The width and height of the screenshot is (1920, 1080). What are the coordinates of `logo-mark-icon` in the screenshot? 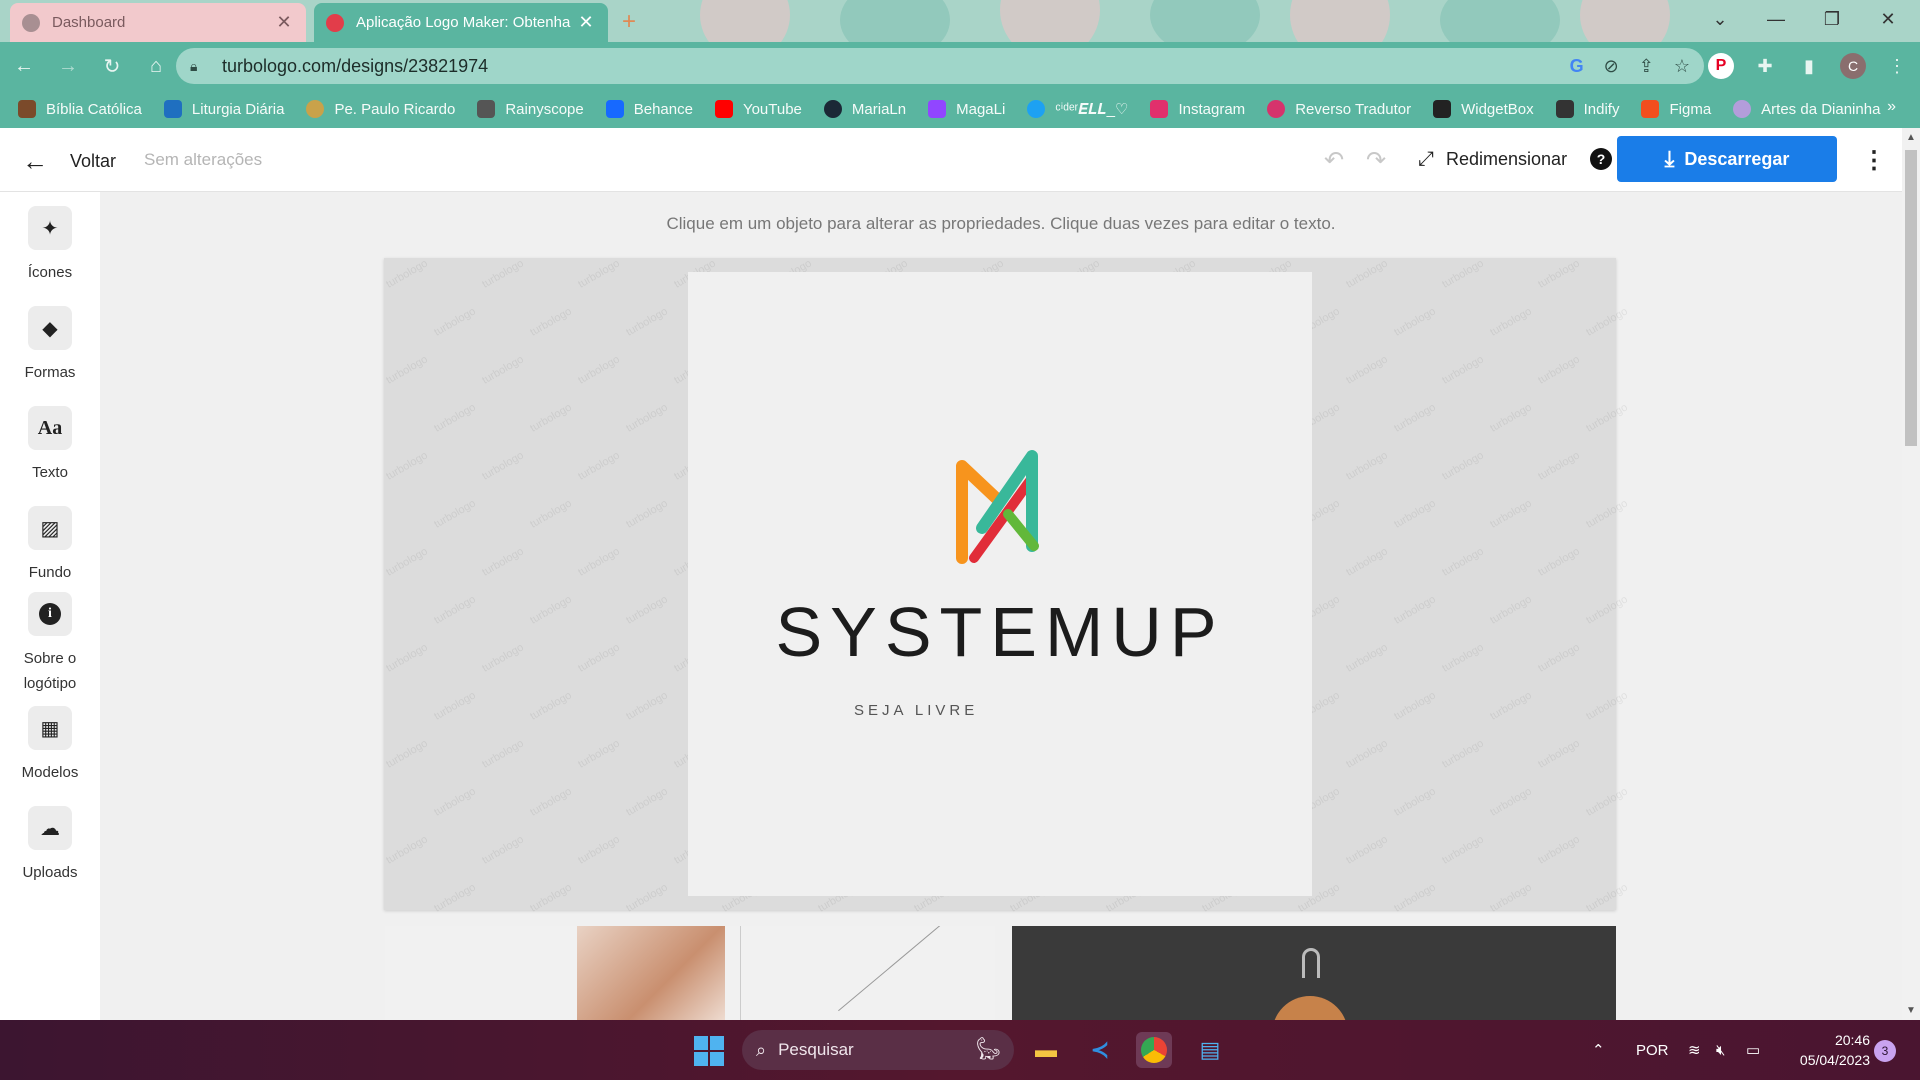 It's located at (1000, 506).